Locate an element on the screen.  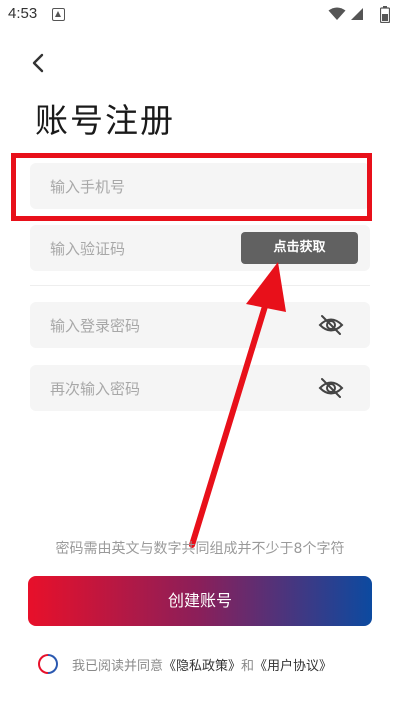
page-title: 账号注册 is located at coordinates (105, 120).